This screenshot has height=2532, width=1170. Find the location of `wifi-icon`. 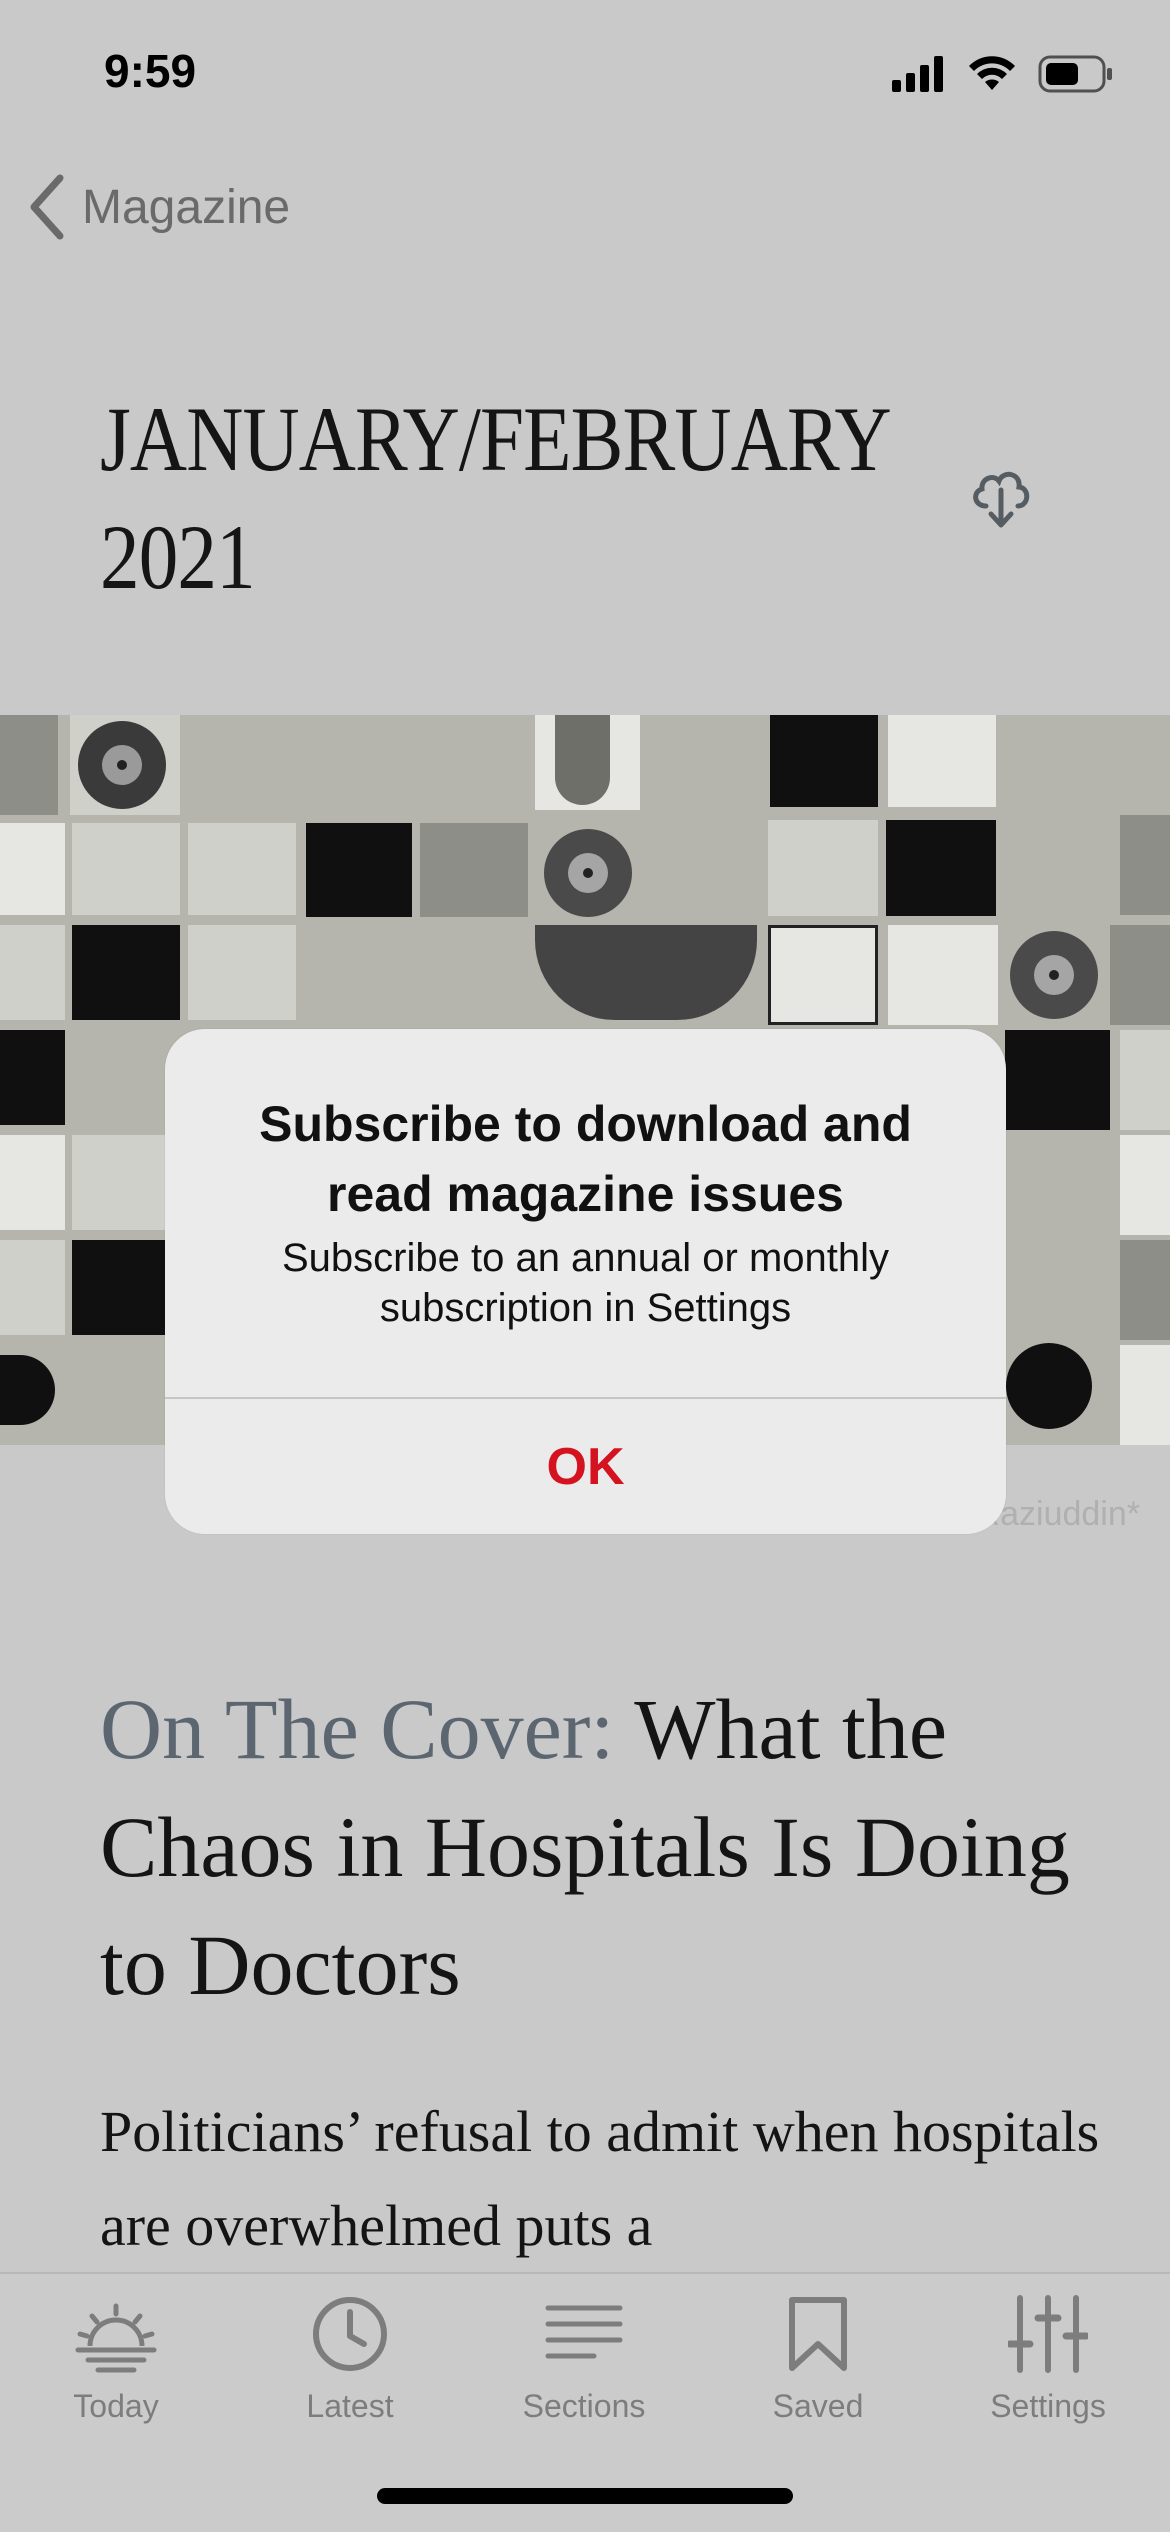

wifi-icon is located at coordinates (992, 73).